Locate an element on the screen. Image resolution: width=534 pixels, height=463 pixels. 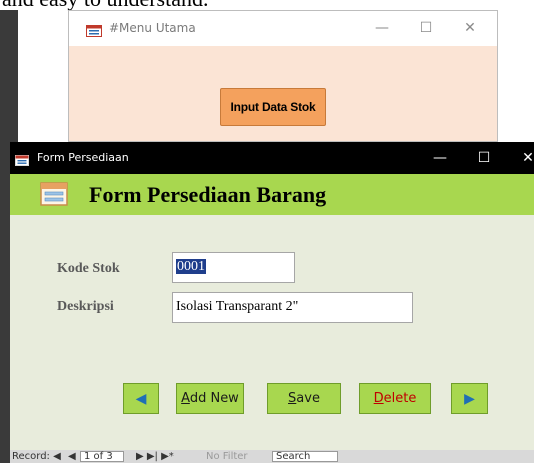
deskripsi-field: Isolasi Transparant 2" is located at coordinates (292, 307).